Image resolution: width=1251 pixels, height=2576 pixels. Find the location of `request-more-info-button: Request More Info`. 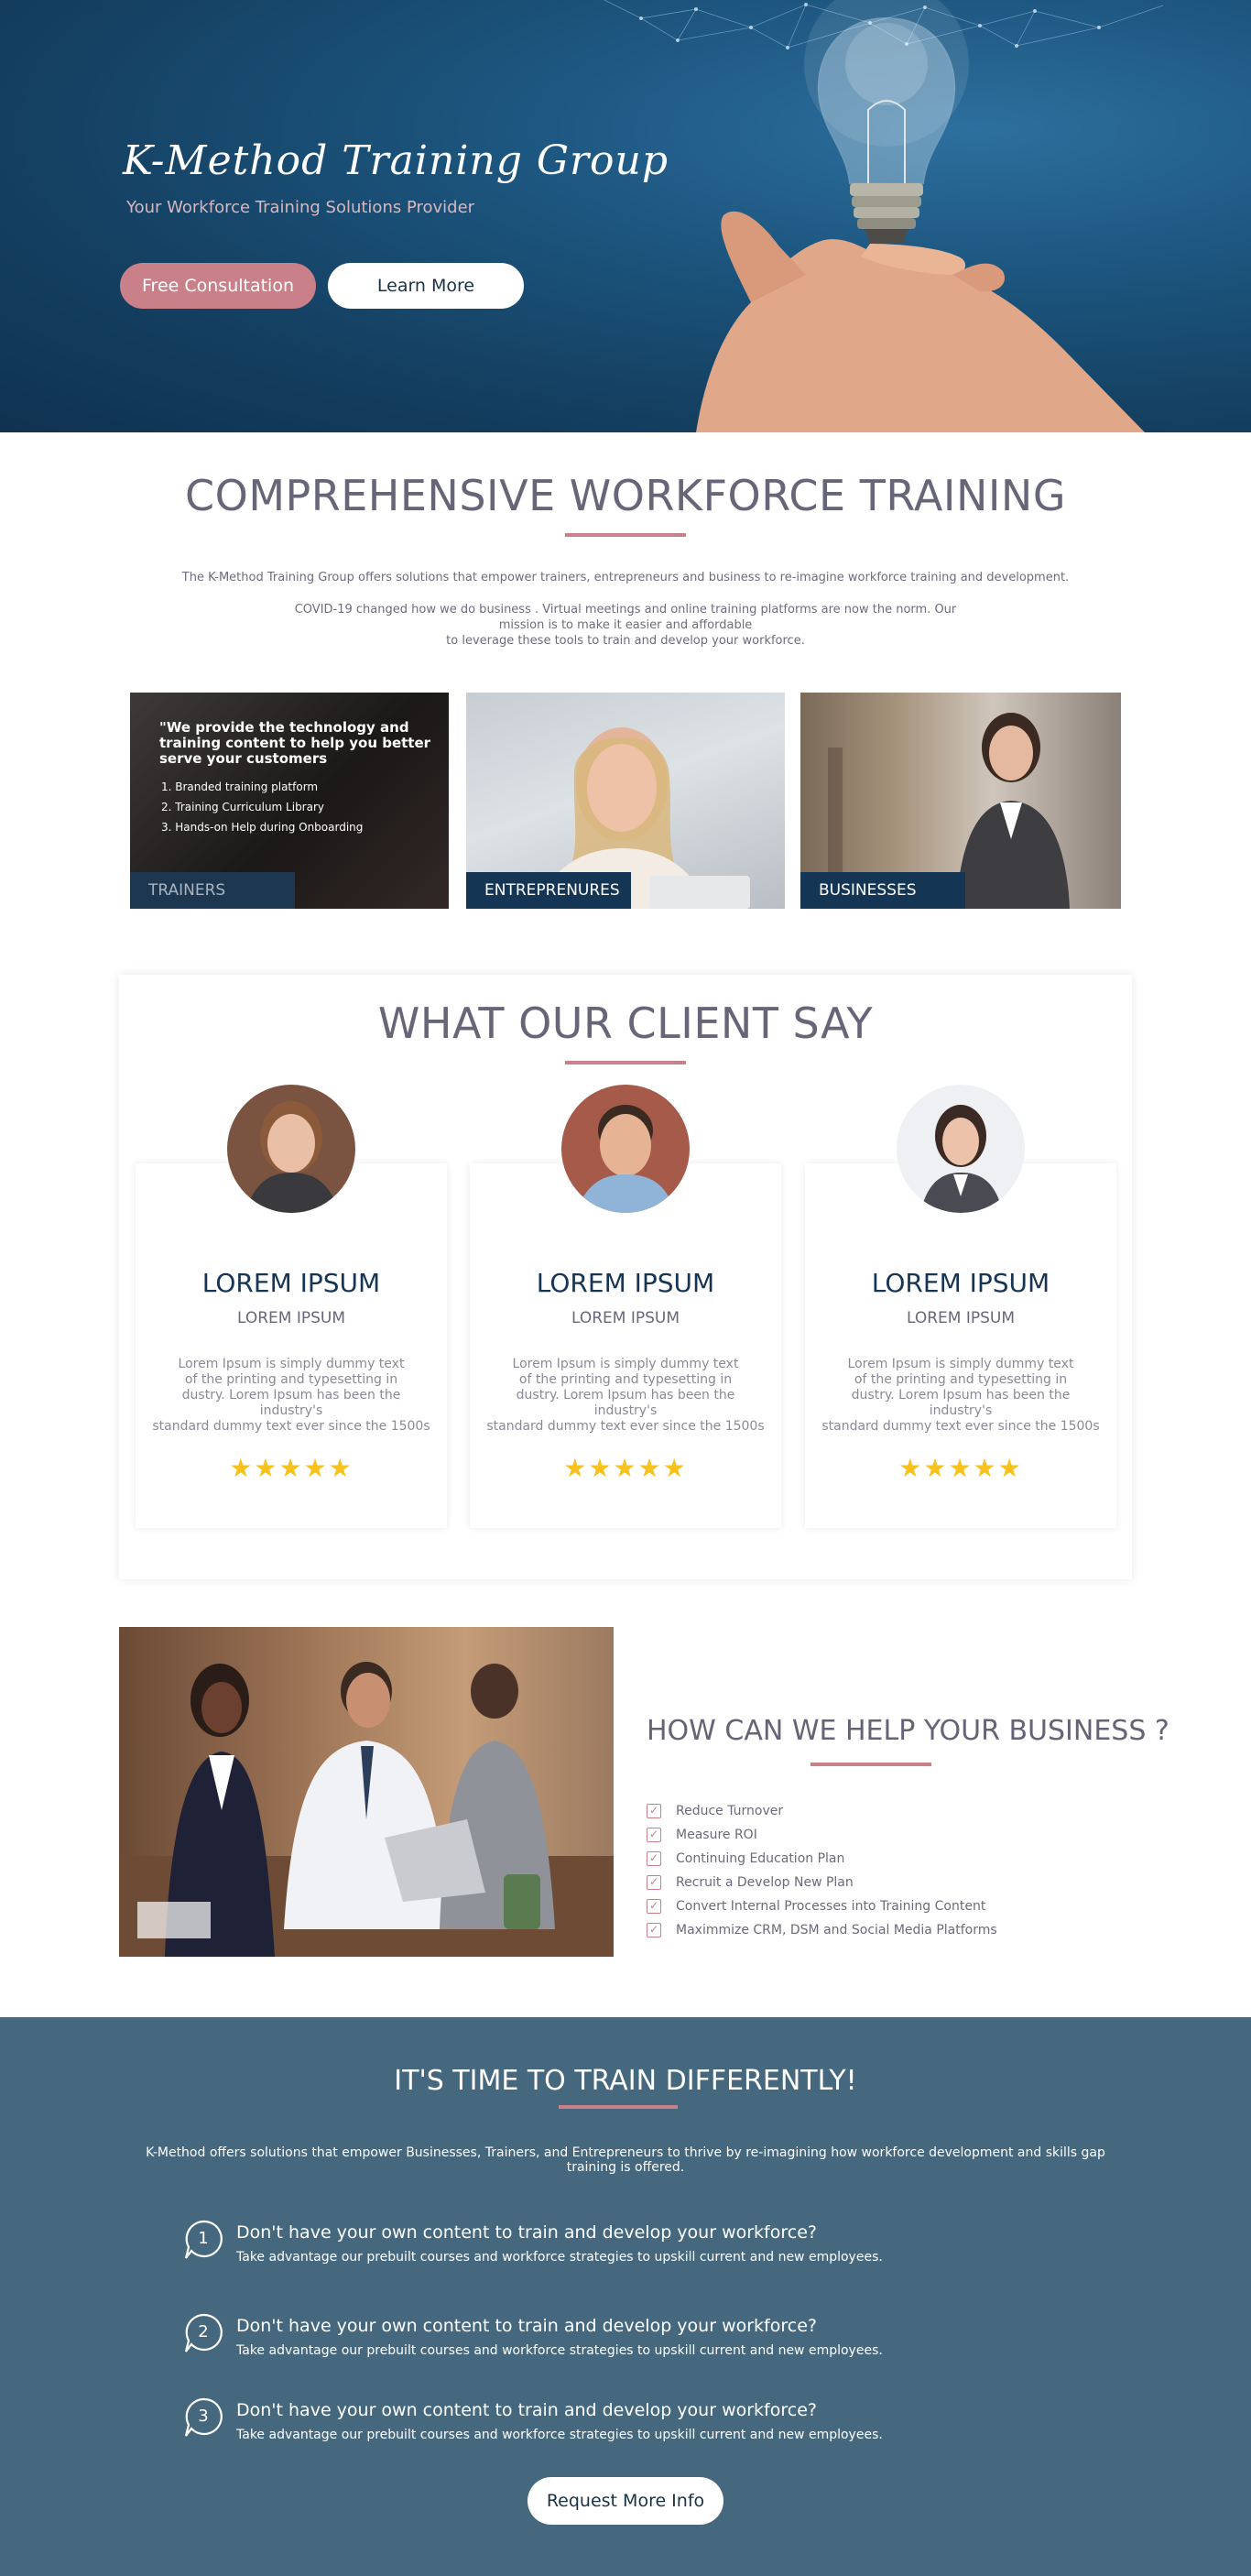

request-more-info-button: Request More Info is located at coordinates (625, 2501).